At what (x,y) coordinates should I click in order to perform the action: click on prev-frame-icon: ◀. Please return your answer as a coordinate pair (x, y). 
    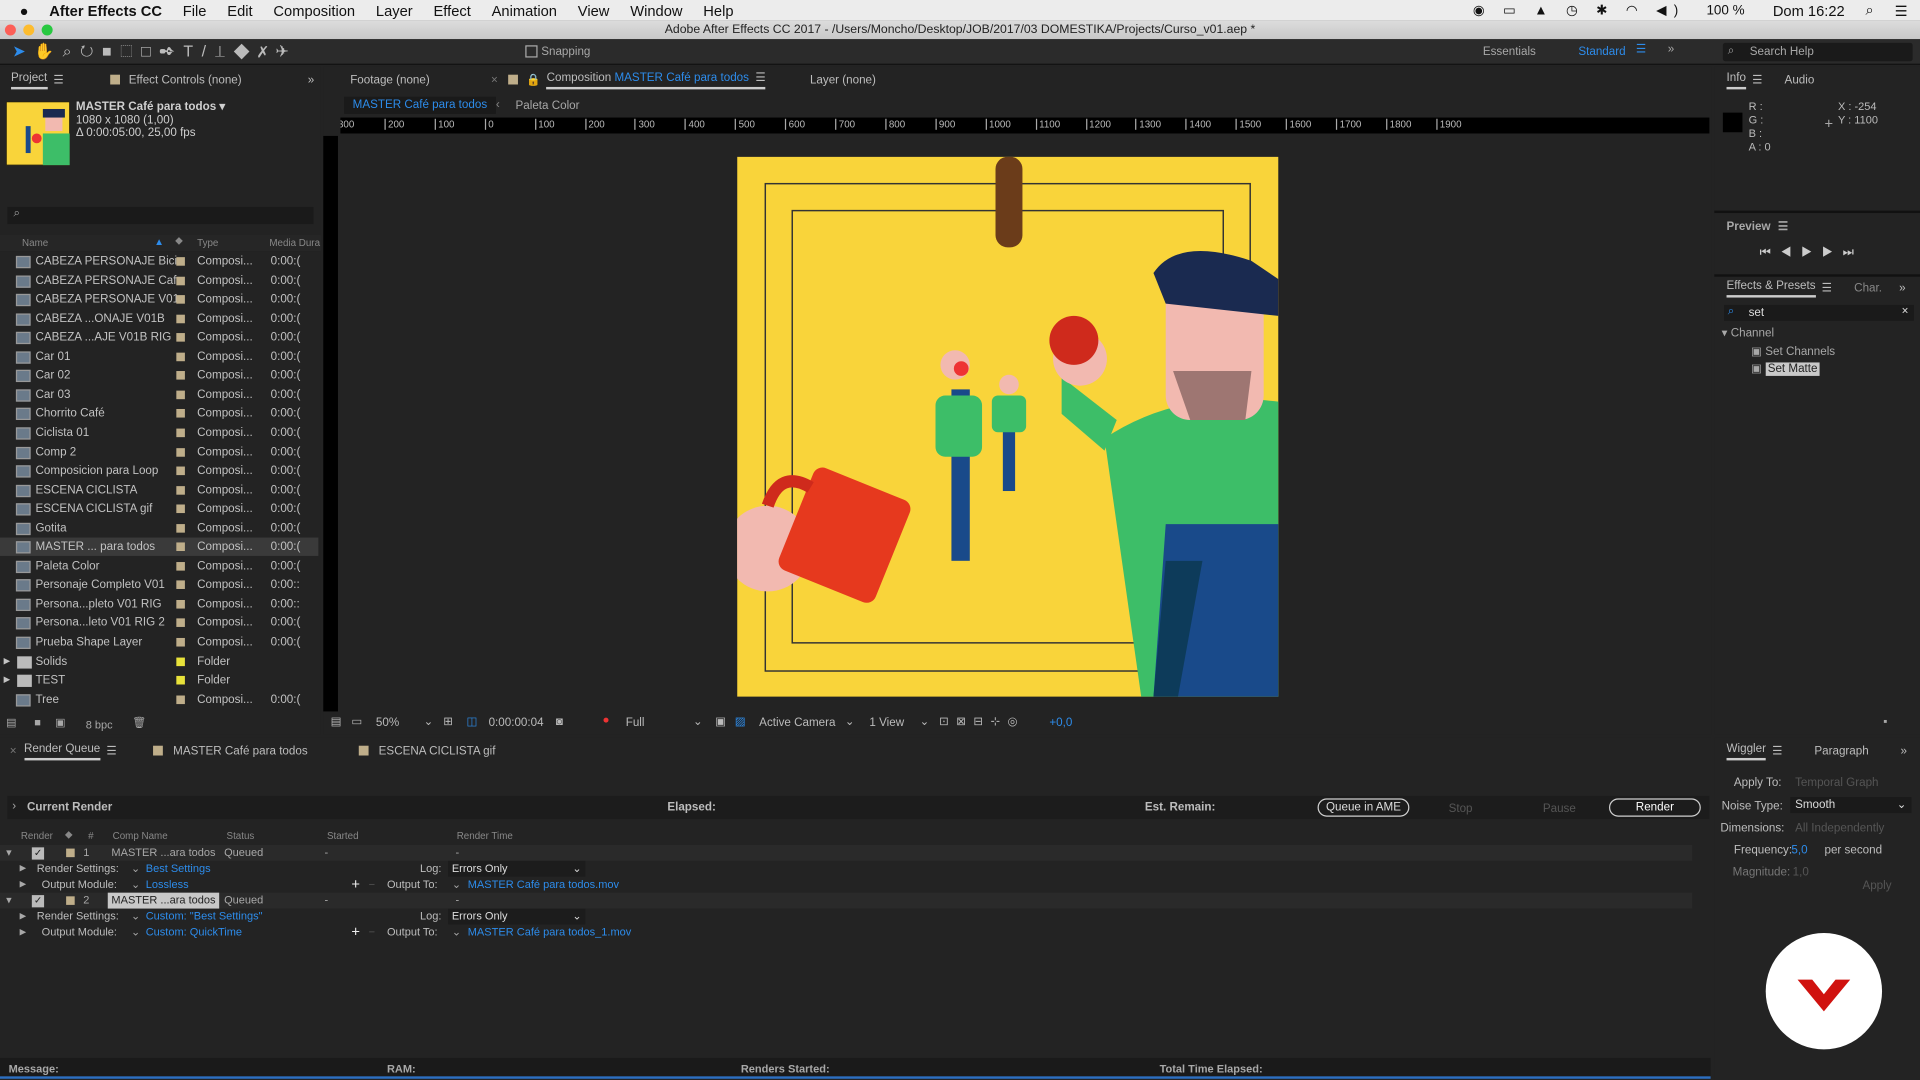
    Looking at the image, I should click on (1790, 252).